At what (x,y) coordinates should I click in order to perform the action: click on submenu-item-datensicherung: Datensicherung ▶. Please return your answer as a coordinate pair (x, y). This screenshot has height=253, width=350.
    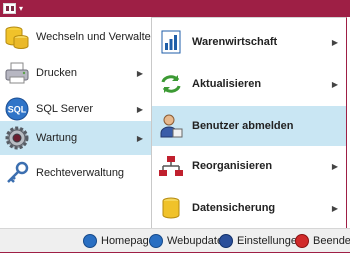
    Looking at the image, I should click on (249, 208).